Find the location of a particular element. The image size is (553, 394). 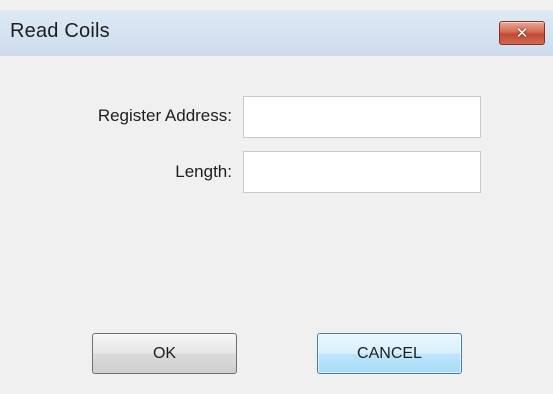

title-bar: Read Coils ✕ is located at coordinates (276, 33).